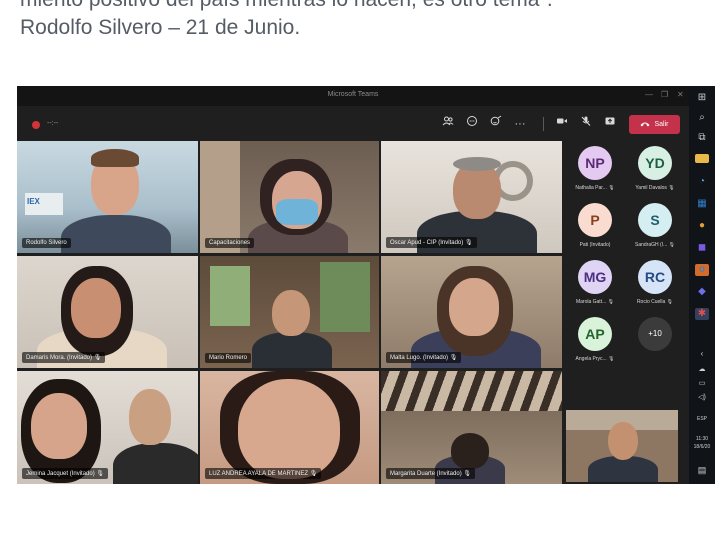  I want to click on phone-icon, so click(645, 125).